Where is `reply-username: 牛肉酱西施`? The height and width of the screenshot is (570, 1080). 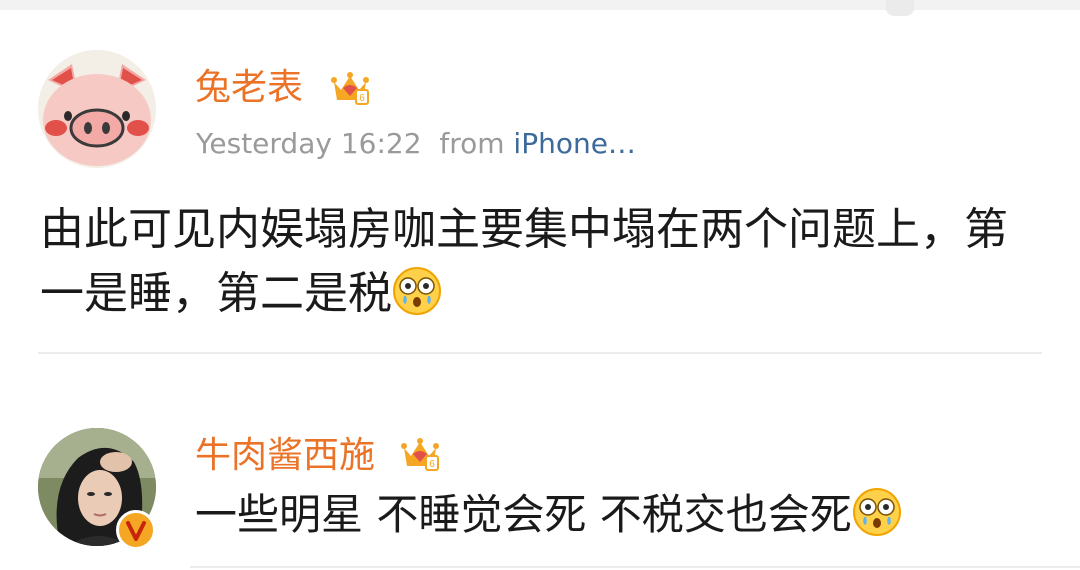
reply-username: 牛肉酱西施 is located at coordinates (285, 456).